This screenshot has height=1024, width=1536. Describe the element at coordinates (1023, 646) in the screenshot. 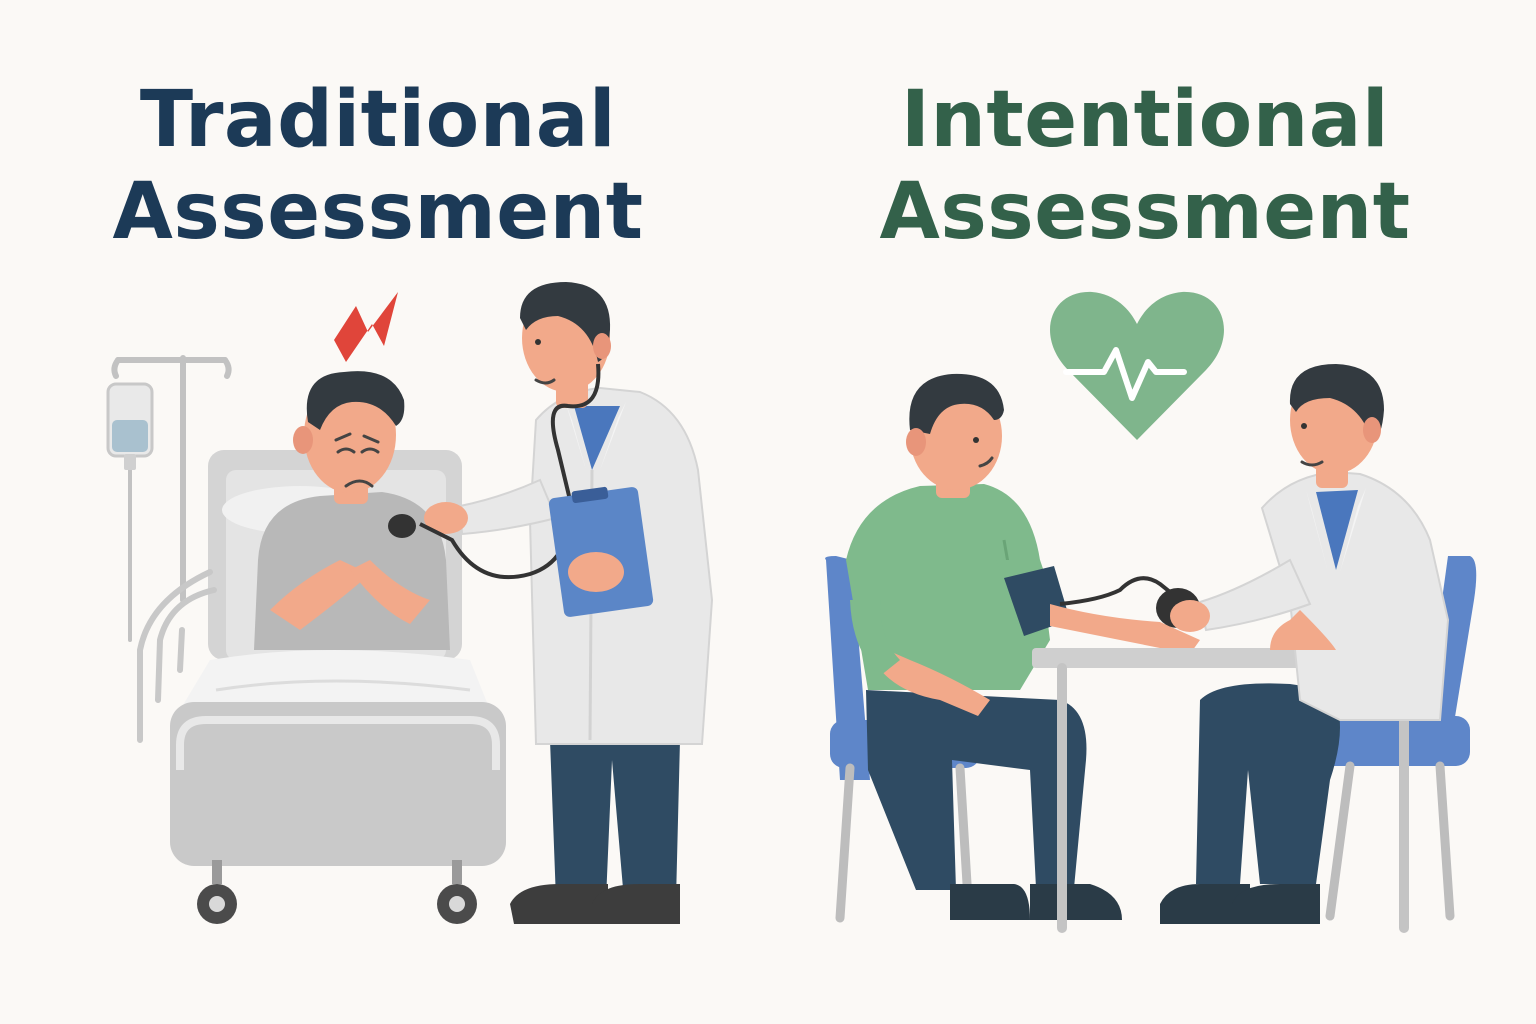

I see `calm-patient` at that location.